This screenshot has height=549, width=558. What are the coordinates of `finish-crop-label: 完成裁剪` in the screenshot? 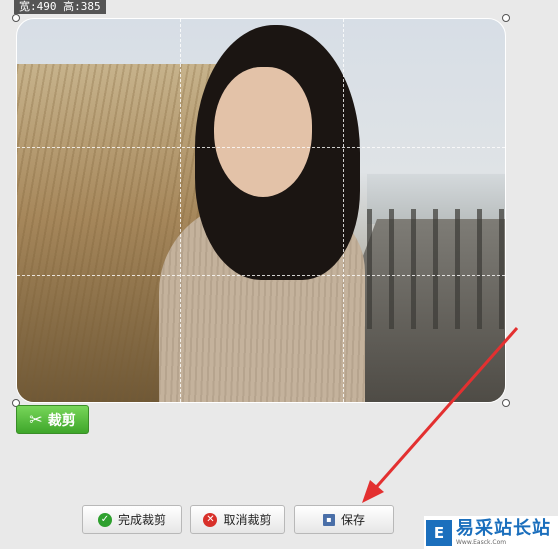 It's located at (141, 520).